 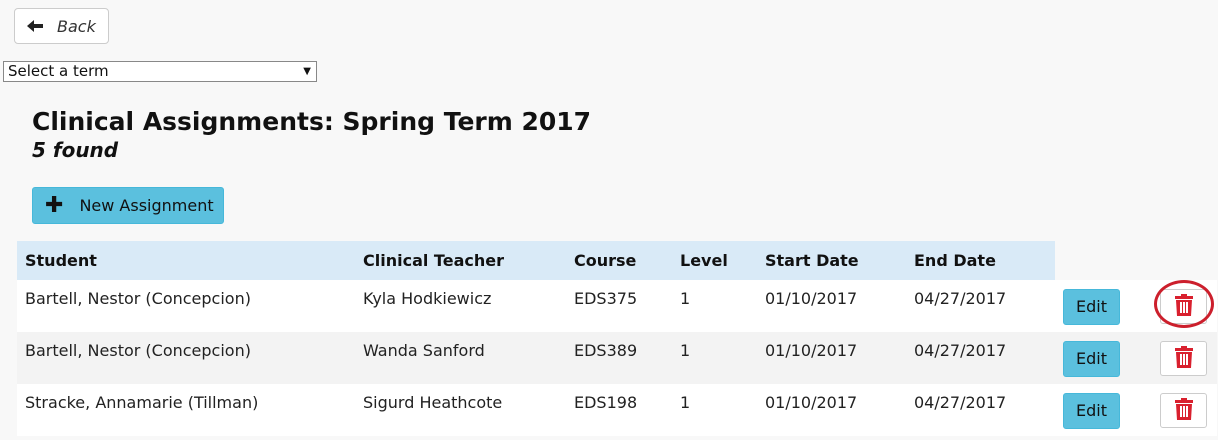 What do you see at coordinates (433, 260) in the screenshot?
I see `column-header-clinical-teacher: Clinical Teacher` at bounding box center [433, 260].